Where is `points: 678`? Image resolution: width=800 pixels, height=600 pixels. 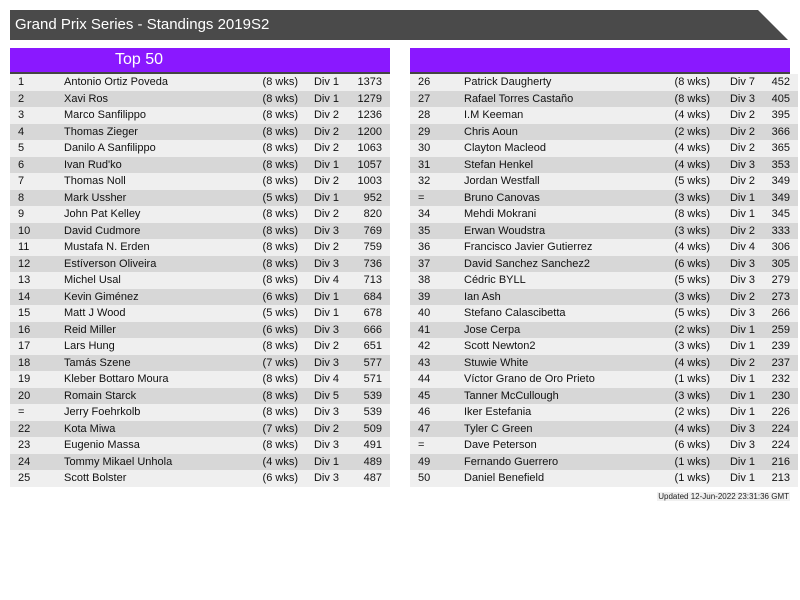
points: 678 is located at coordinates (368, 313).